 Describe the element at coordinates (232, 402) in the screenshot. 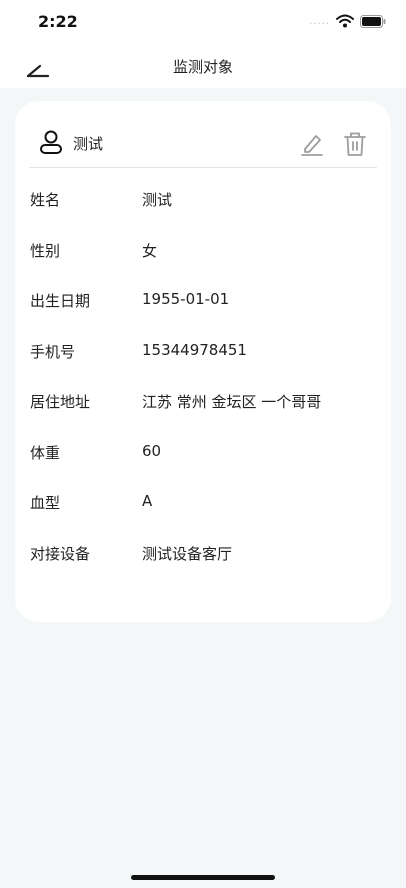

I see `row-value: 江苏 常州 金坛区 一个哥哥` at that location.